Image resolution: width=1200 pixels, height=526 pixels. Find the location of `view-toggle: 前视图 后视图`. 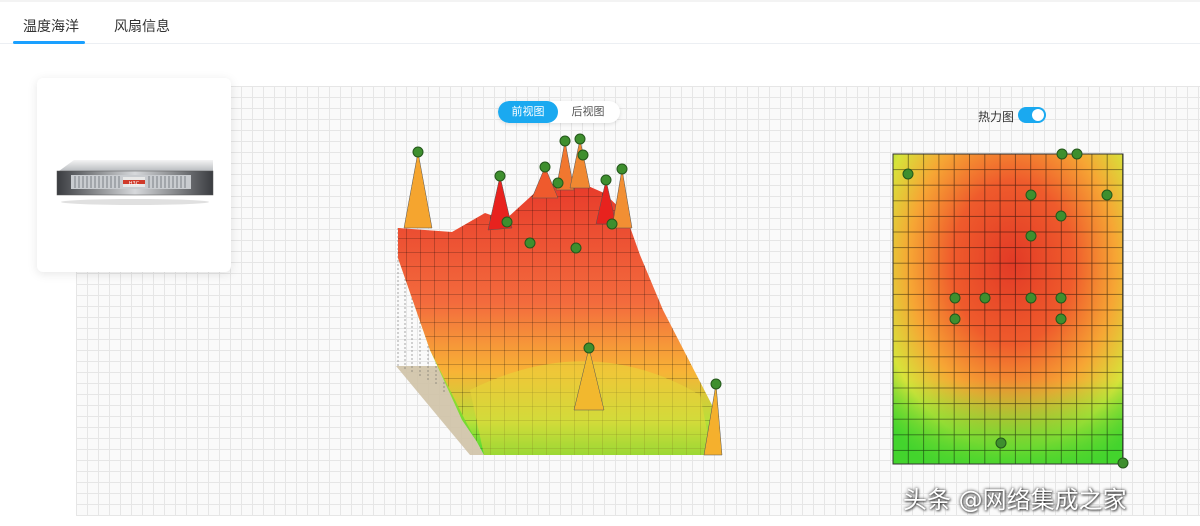

view-toggle: 前视图 后视图 is located at coordinates (559, 112).